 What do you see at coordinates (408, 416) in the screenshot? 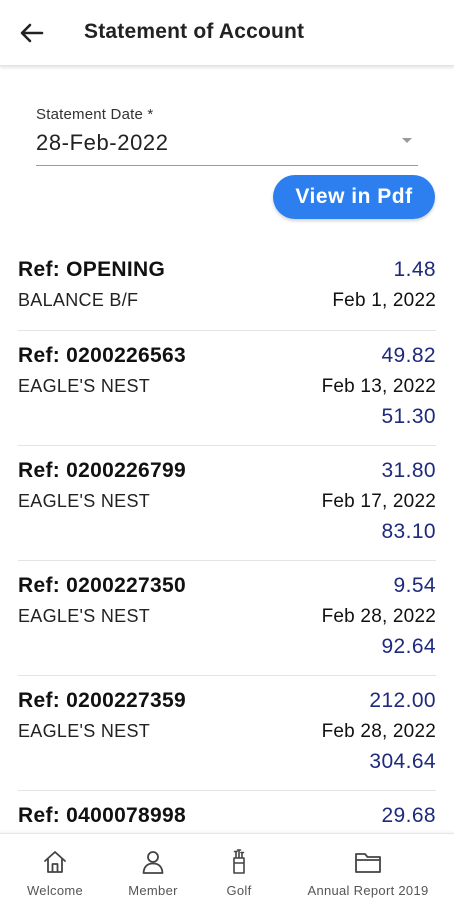
I see `running-balance: 51.30` at bounding box center [408, 416].